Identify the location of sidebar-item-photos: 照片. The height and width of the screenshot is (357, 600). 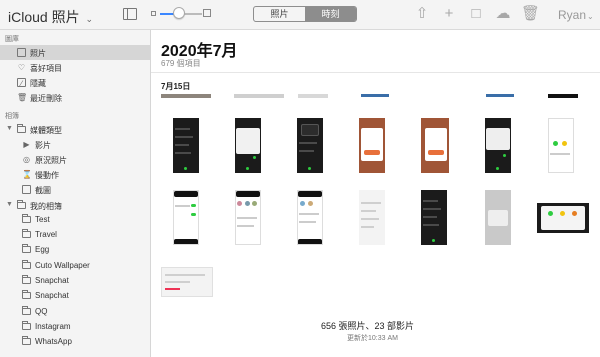
(75, 52).